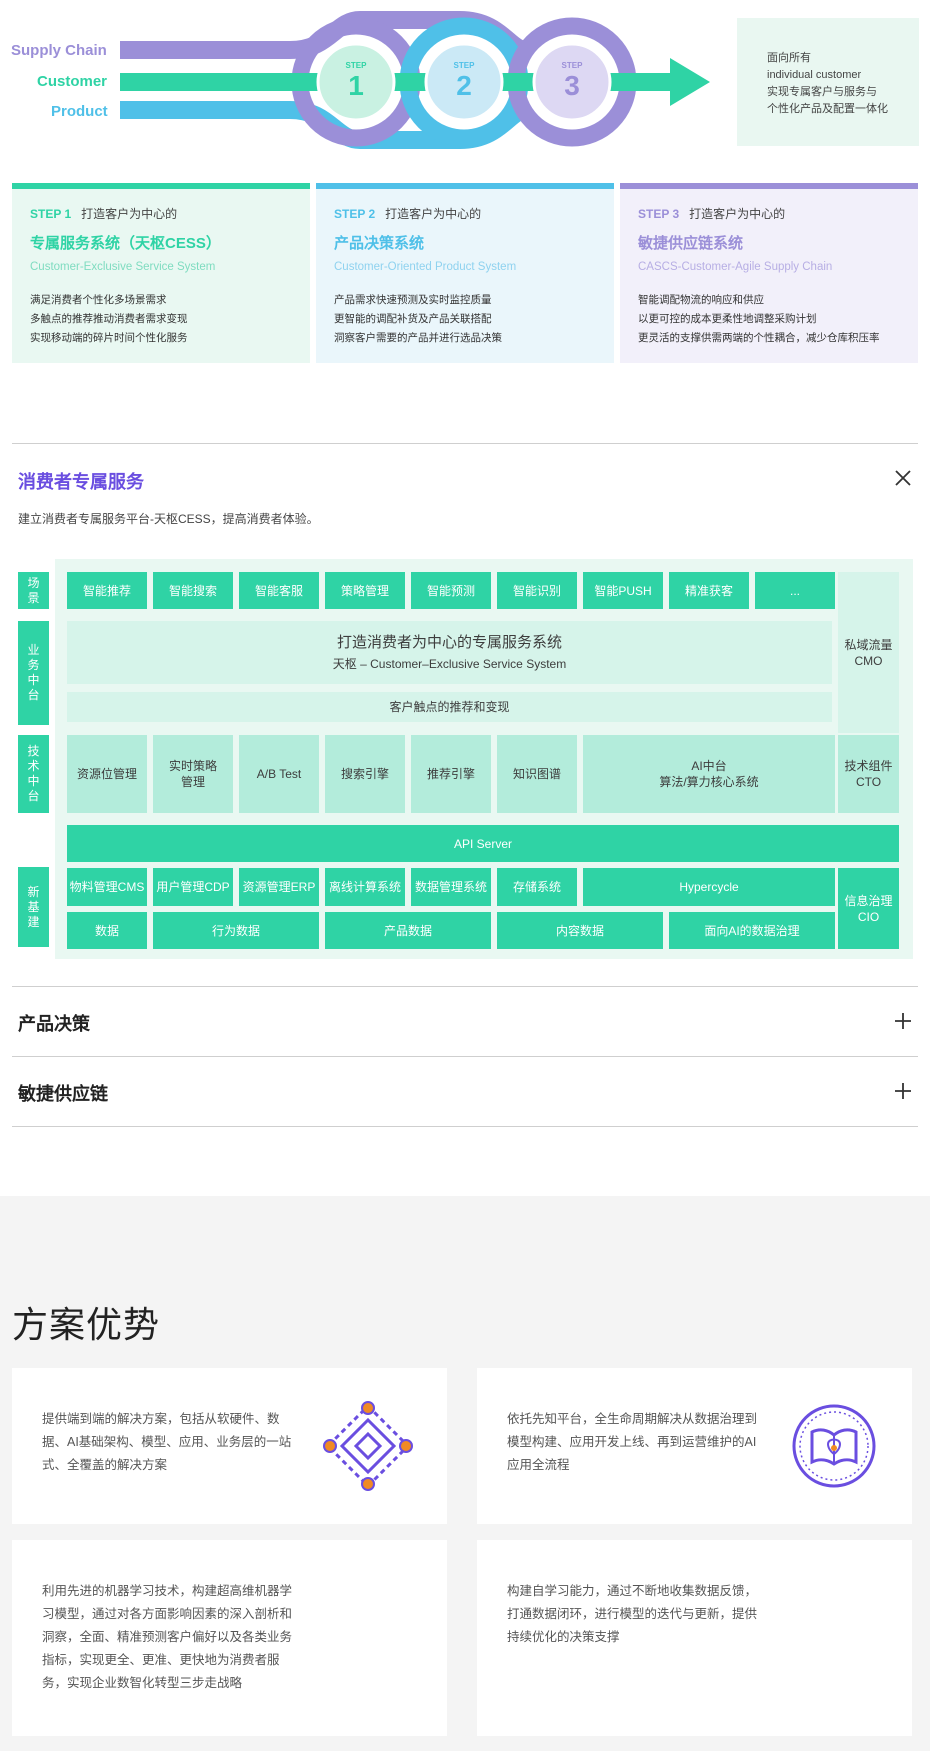 This screenshot has width=930, height=1751. Describe the element at coordinates (365, 887) in the screenshot. I see `infra-item: 离线计算系统` at that location.